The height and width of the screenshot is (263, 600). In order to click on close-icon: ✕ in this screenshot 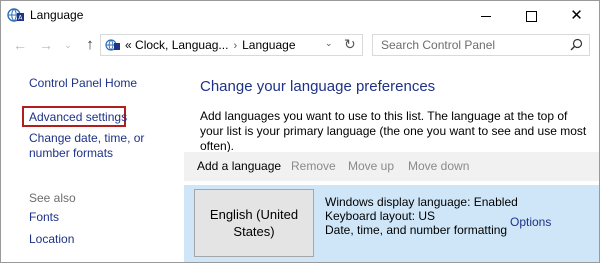, I will do `click(576, 15)`.